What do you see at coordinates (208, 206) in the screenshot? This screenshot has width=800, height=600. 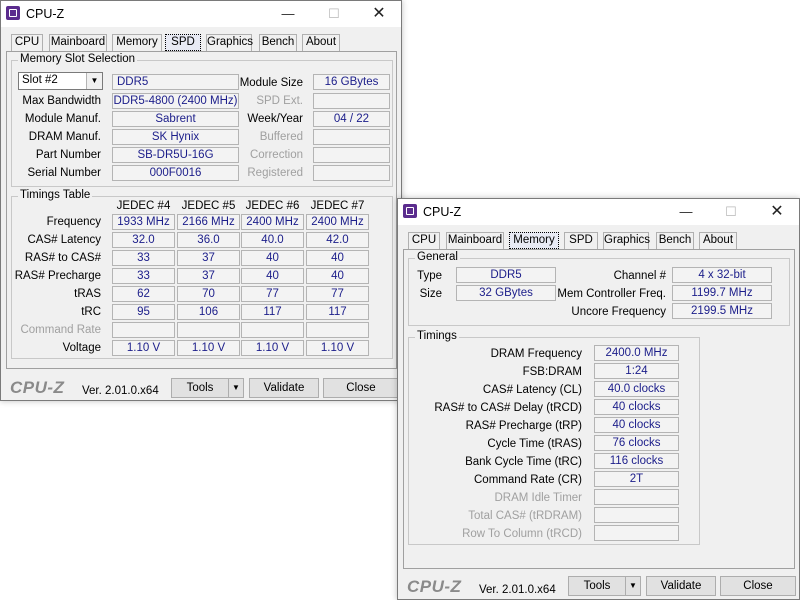 I see `column-header: JEDEC #5` at bounding box center [208, 206].